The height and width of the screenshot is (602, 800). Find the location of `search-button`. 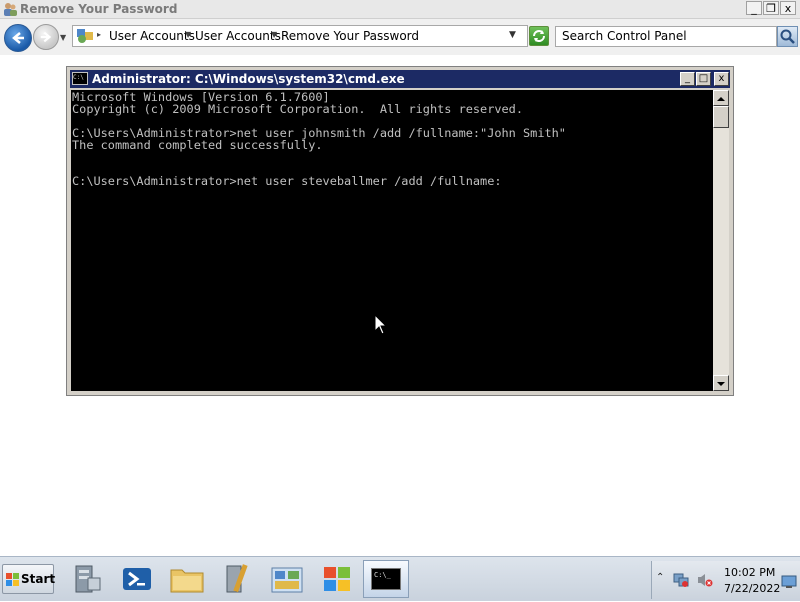

search-button is located at coordinates (787, 36).